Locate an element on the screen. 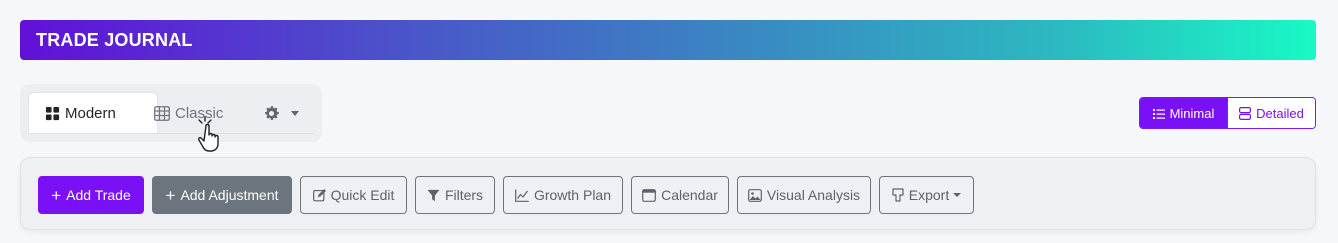 The height and width of the screenshot is (243, 1338). settings-dropdown is located at coordinates (283, 113).